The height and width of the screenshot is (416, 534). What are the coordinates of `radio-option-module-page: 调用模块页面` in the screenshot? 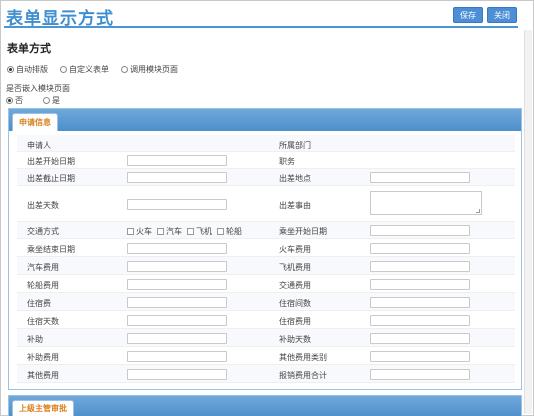 It's located at (149, 69).